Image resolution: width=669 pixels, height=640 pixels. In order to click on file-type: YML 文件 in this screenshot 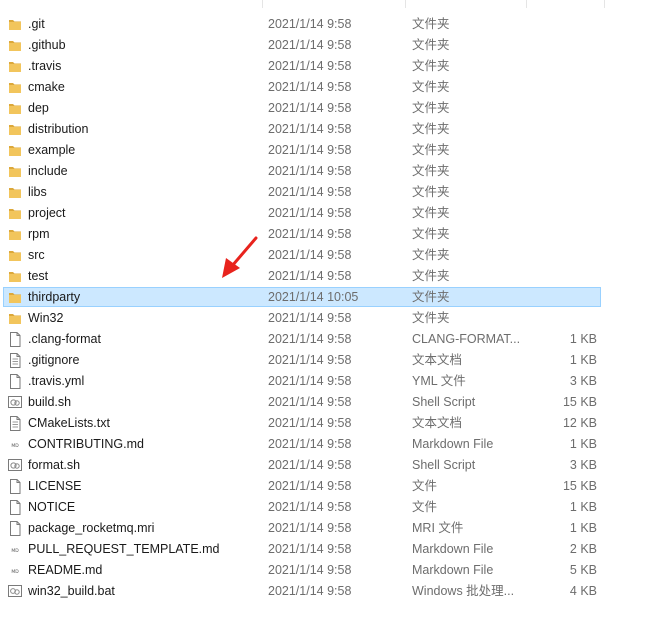, I will do `click(439, 381)`.